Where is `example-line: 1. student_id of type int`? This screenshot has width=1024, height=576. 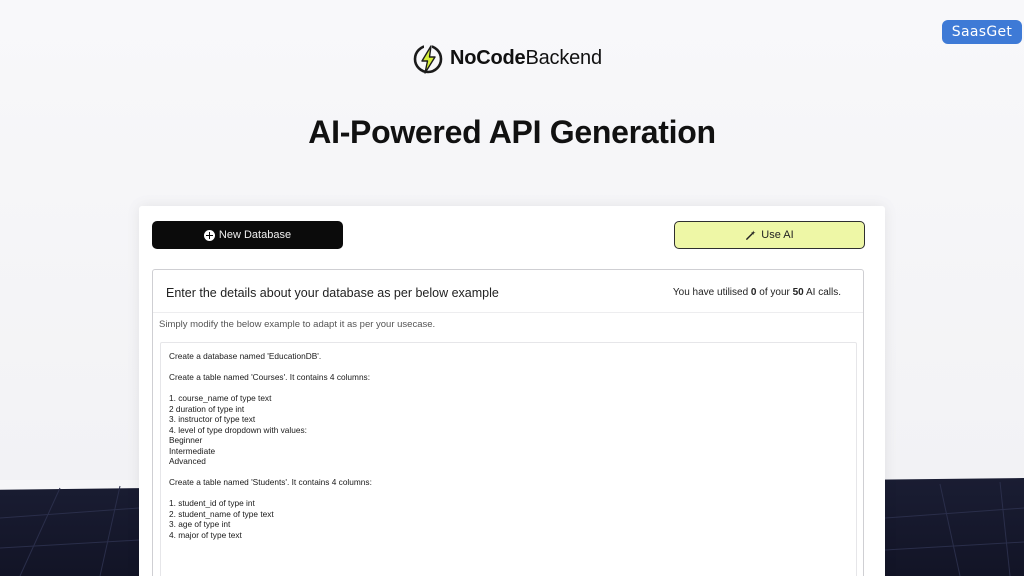
example-line: 1. student_id of type int is located at coordinates (212, 503).